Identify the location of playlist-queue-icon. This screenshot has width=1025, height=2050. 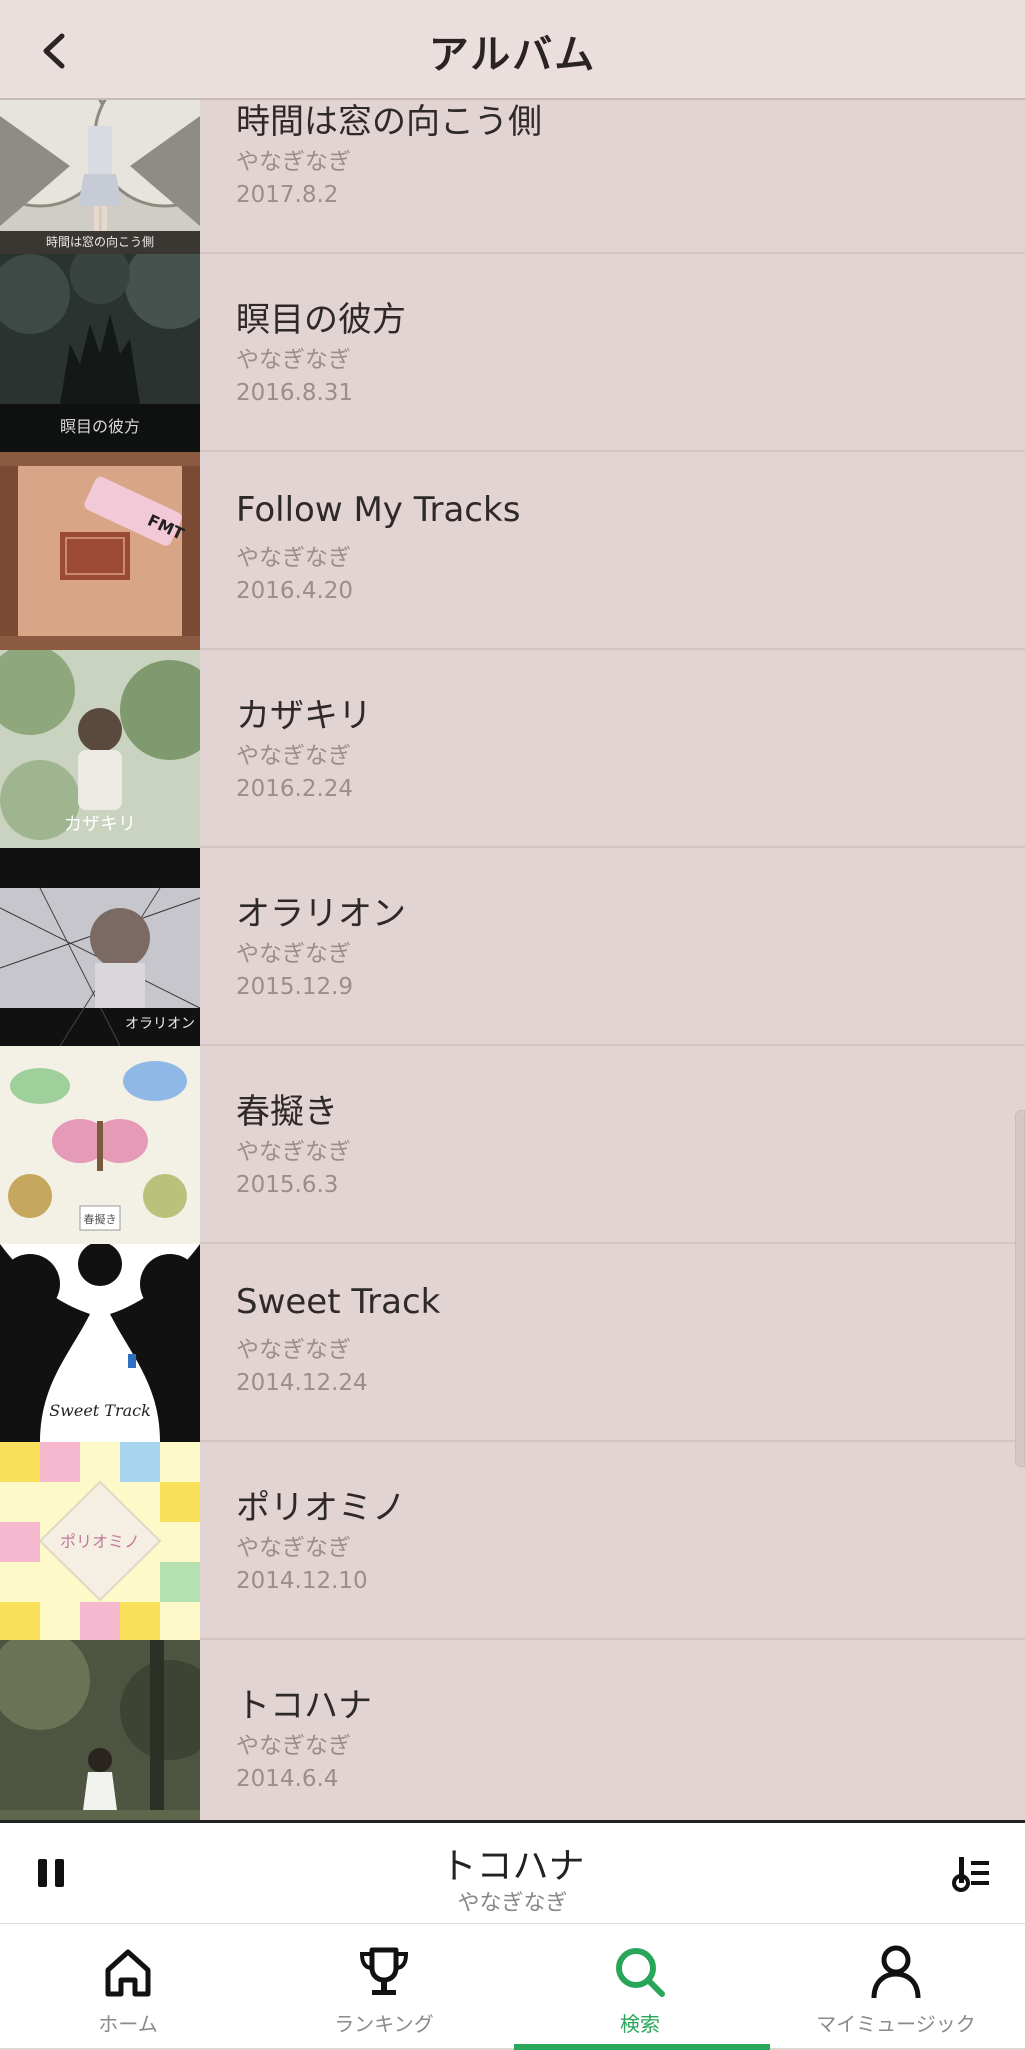
(973, 1873).